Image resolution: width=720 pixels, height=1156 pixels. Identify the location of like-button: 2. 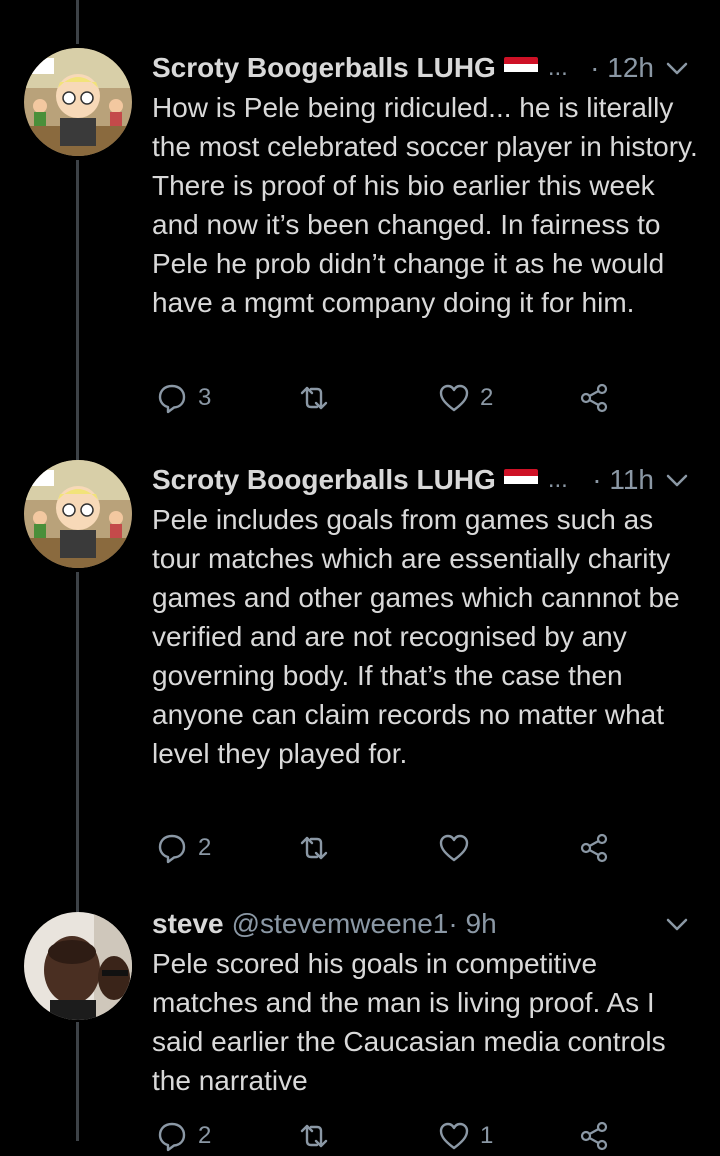
(465, 398).